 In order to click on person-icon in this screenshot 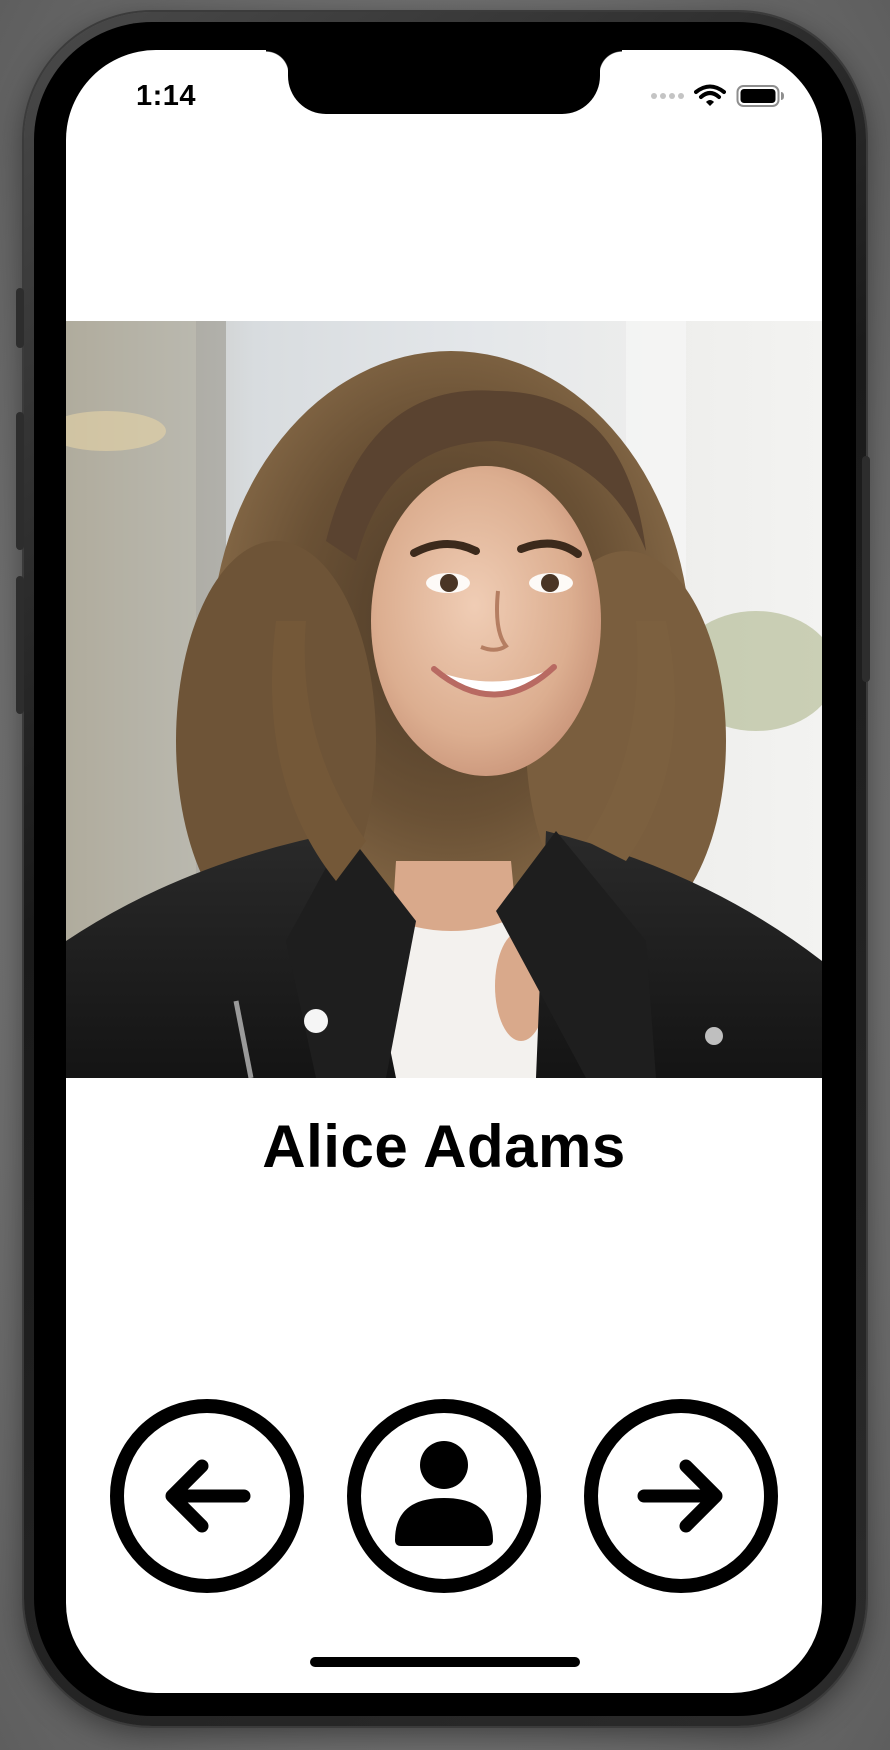, I will do `click(444, 1493)`.